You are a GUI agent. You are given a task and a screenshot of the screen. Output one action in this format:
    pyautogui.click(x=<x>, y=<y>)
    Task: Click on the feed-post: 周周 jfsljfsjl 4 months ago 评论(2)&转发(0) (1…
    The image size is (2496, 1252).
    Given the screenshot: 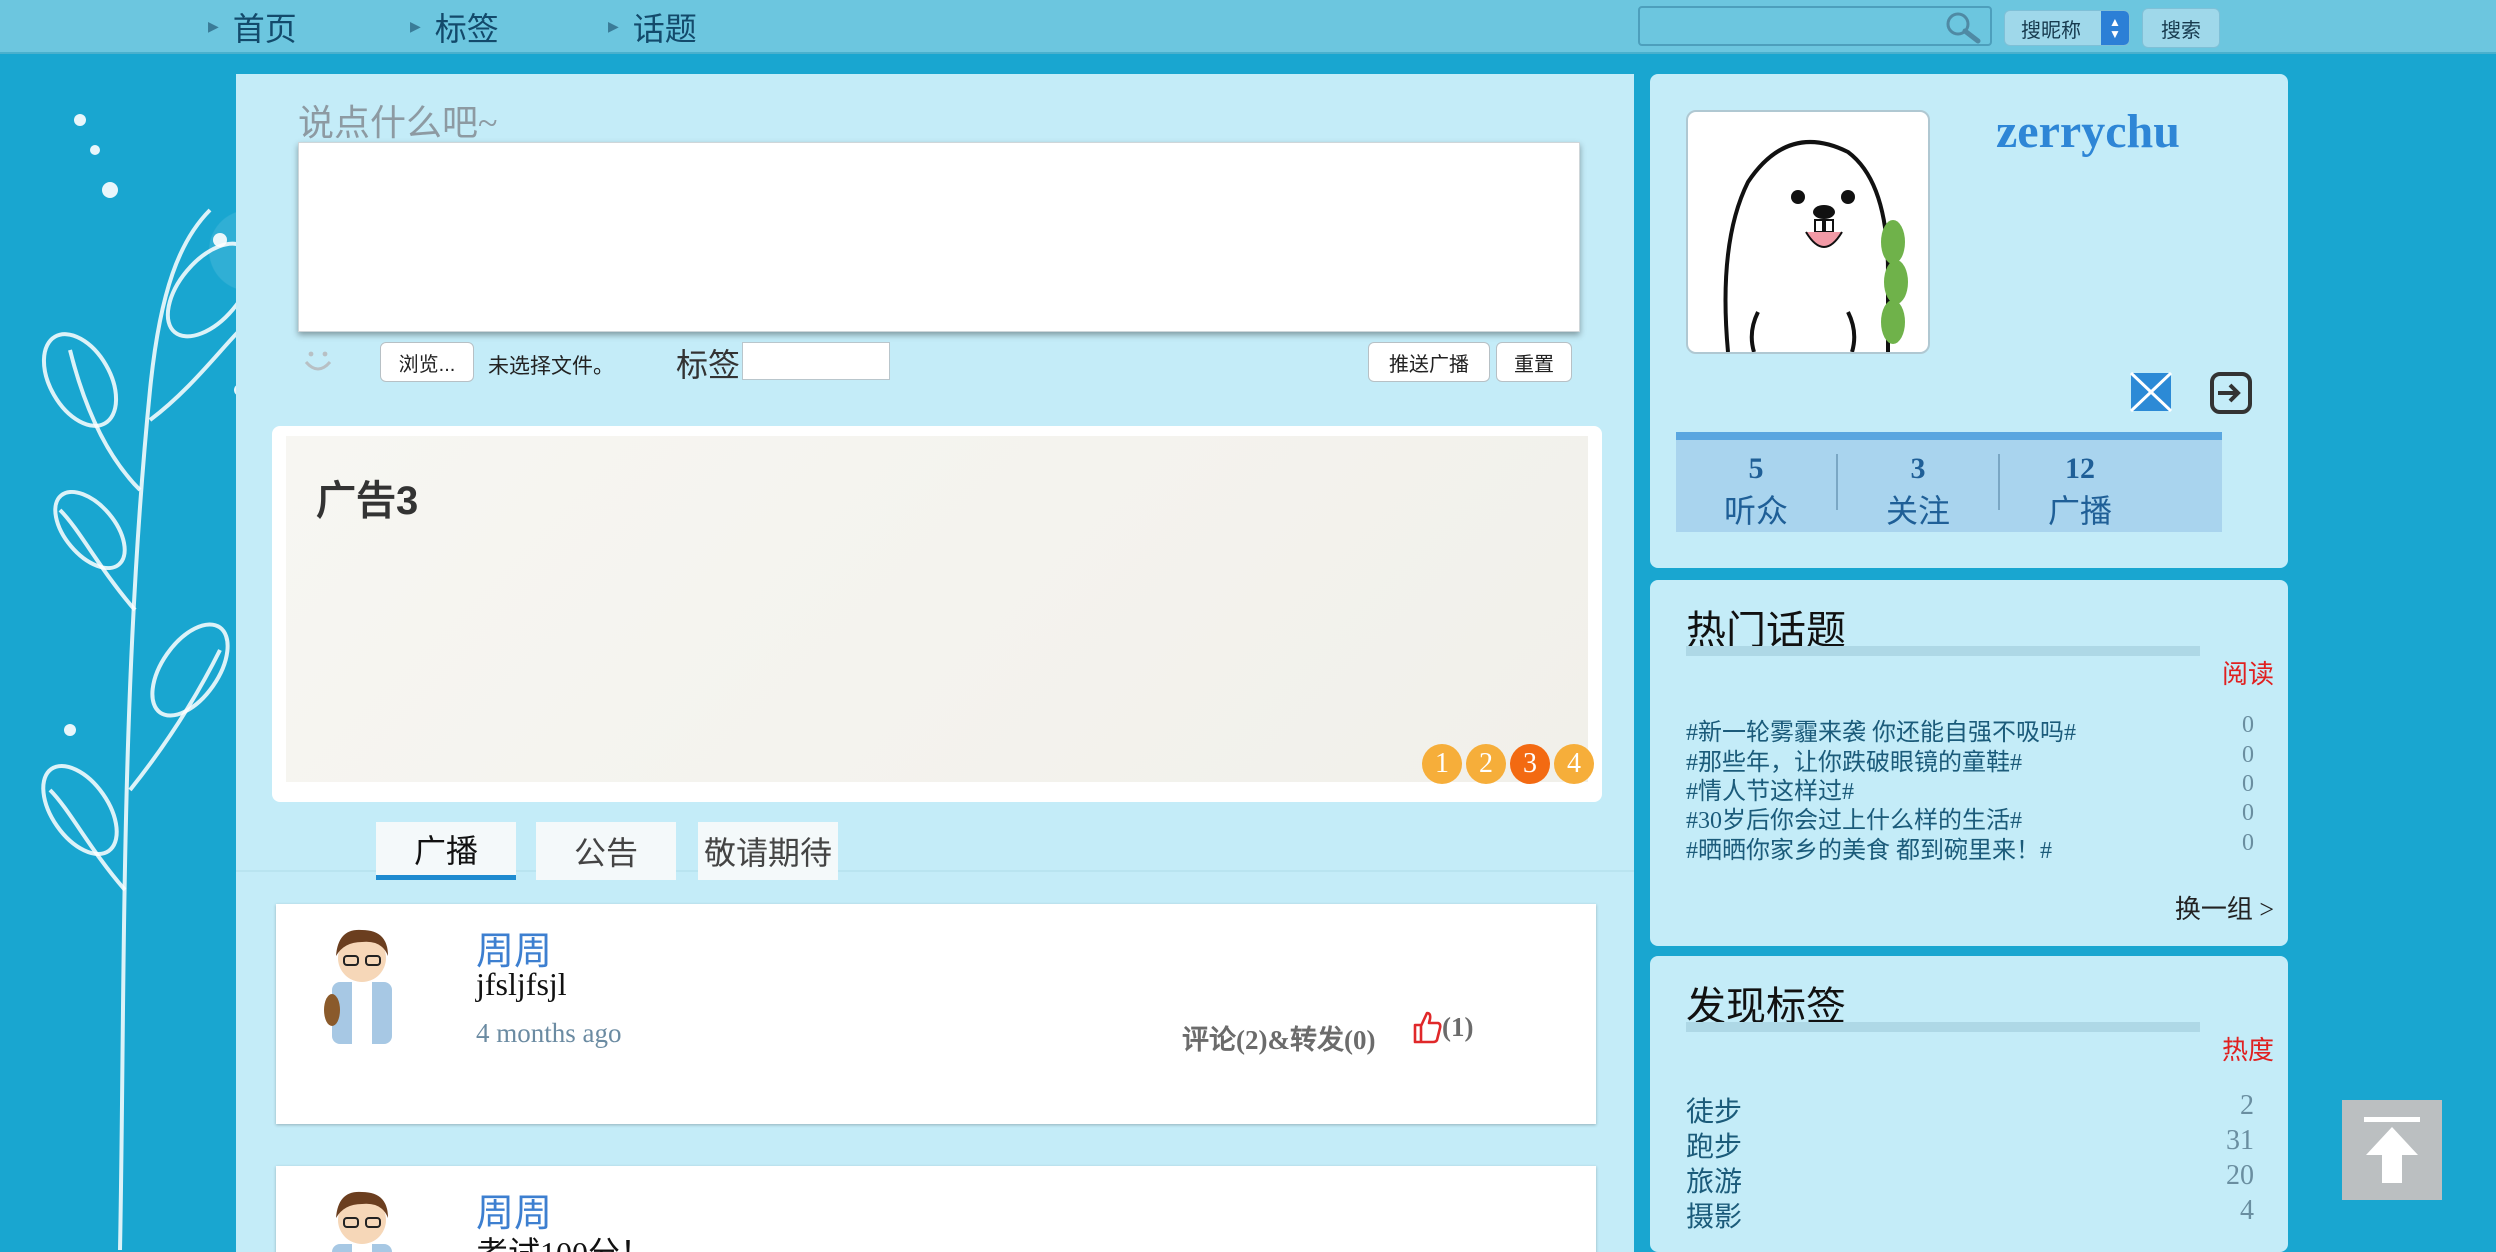 What is the action you would take?
    pyautogui.click(x=936, y=1014)
    